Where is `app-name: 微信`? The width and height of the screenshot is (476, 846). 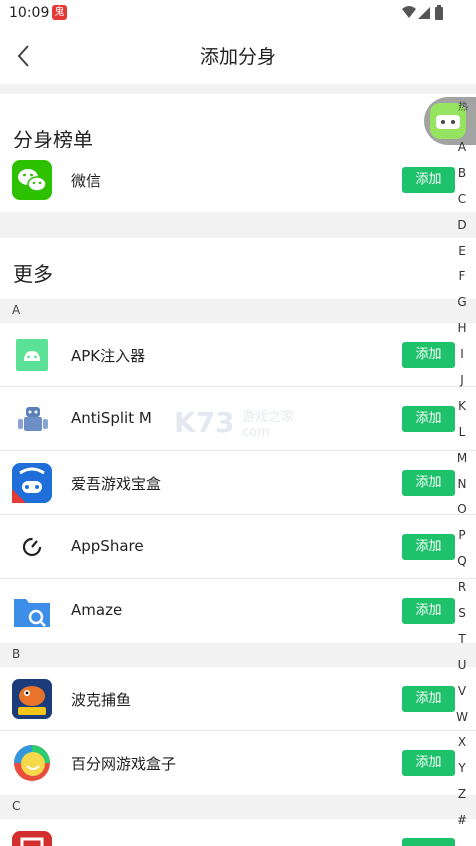
app-name: 微信 is located at coordinates (86, 181).